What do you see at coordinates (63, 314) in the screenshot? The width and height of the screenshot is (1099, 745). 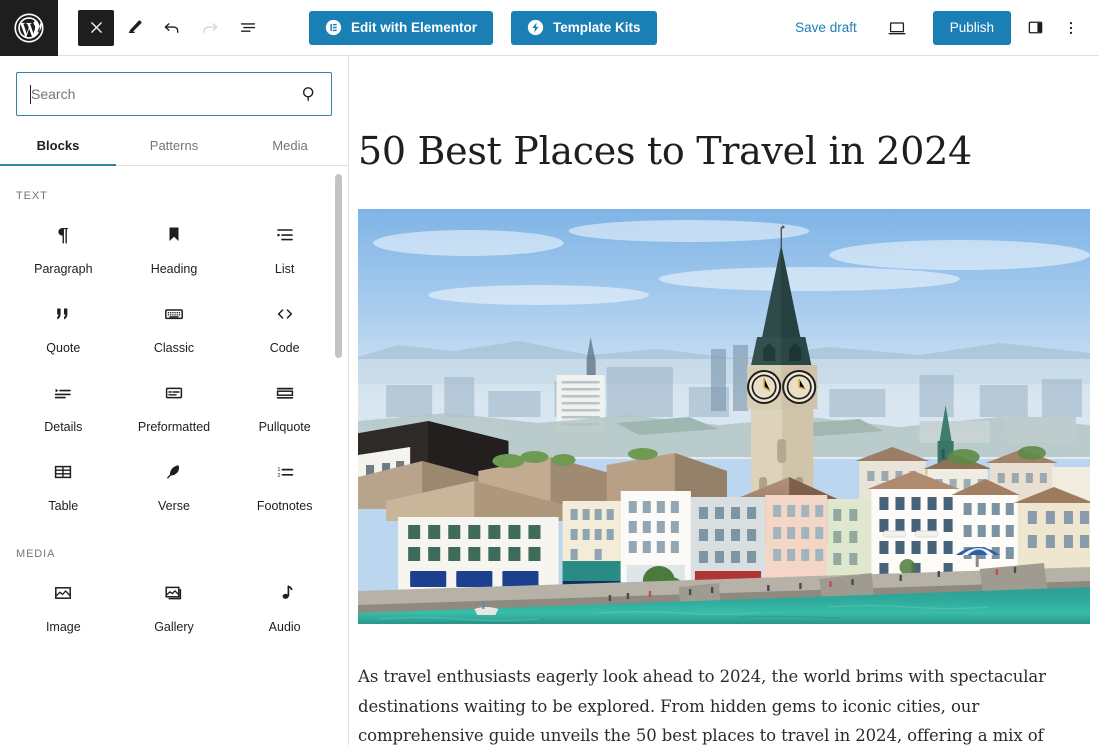 I see `quotation-marks-icon` at bounding box center [63, 314].